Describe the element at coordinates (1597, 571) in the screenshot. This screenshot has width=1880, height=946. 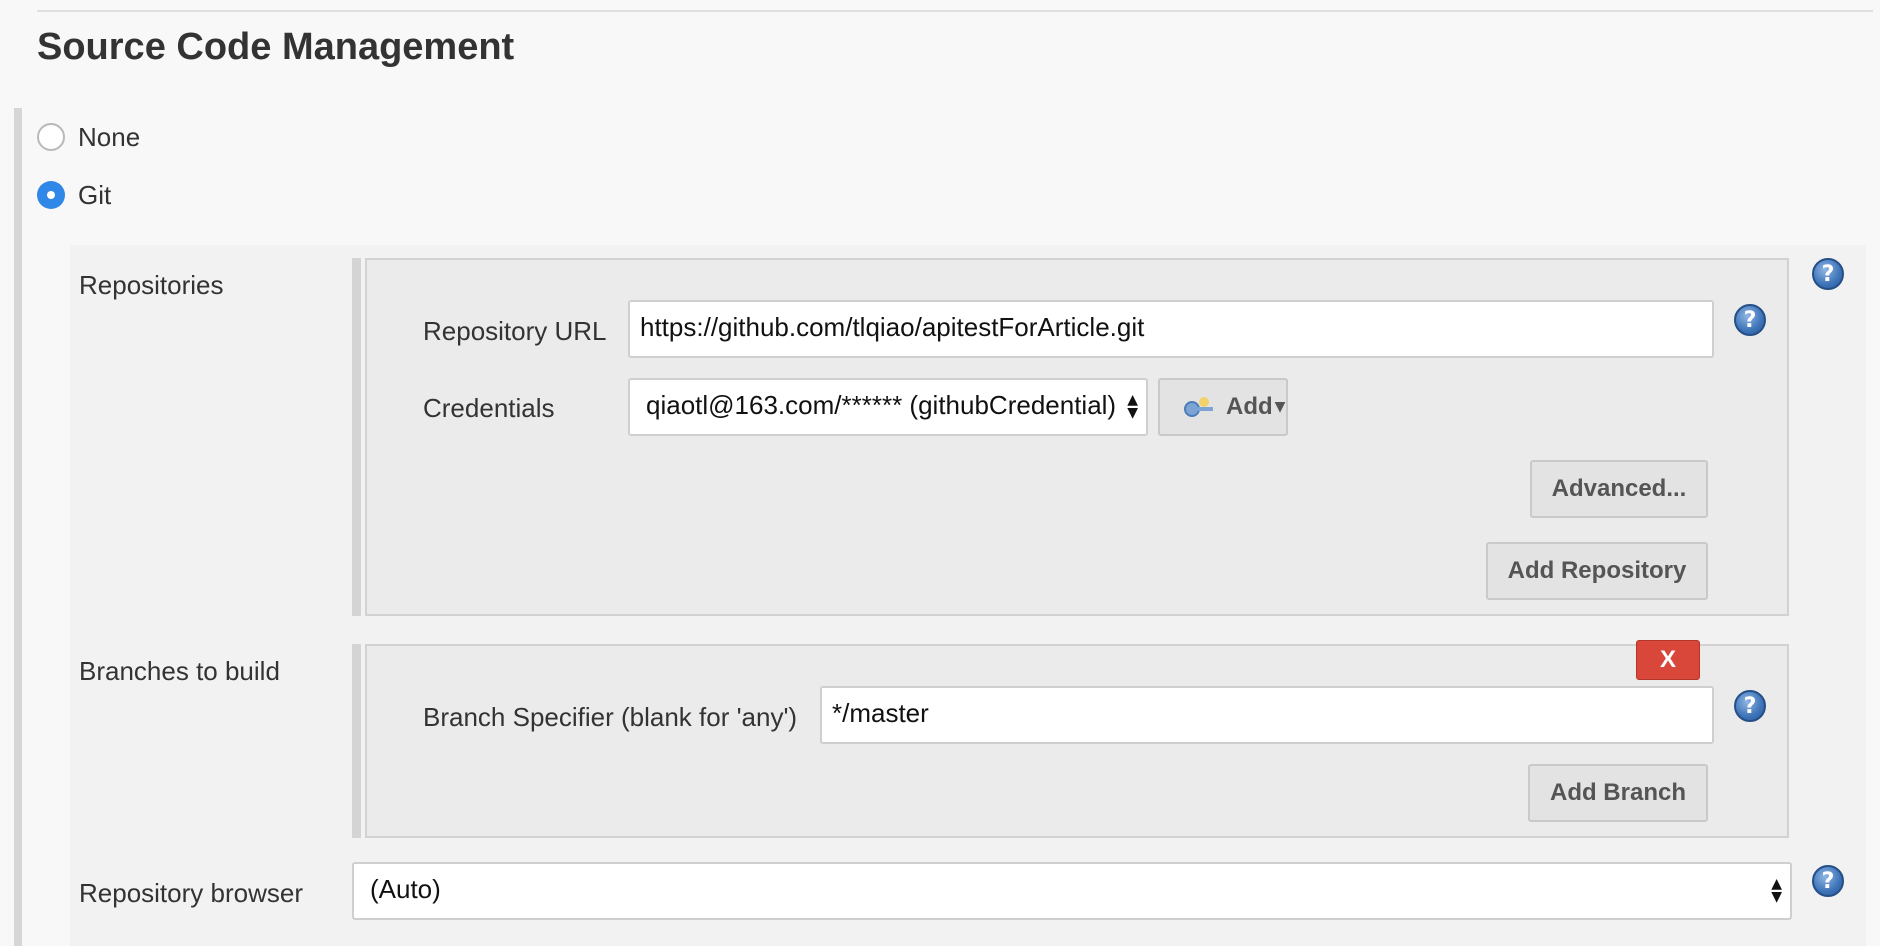
I see `add-repository-button: Add Repository` at that location.